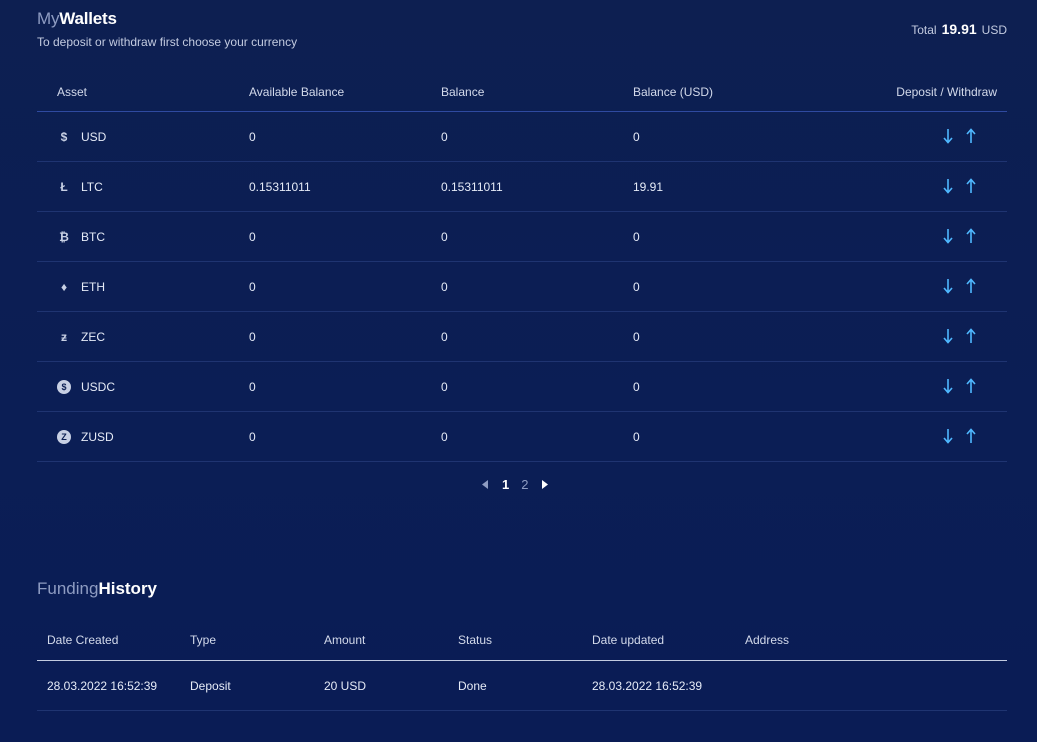 Image resolution: width=1037 pixels, height=742 pixels. Describe the element at coordinates (64, 286) in the screenshot. I see `ethereum-icon: ♦` at that location.